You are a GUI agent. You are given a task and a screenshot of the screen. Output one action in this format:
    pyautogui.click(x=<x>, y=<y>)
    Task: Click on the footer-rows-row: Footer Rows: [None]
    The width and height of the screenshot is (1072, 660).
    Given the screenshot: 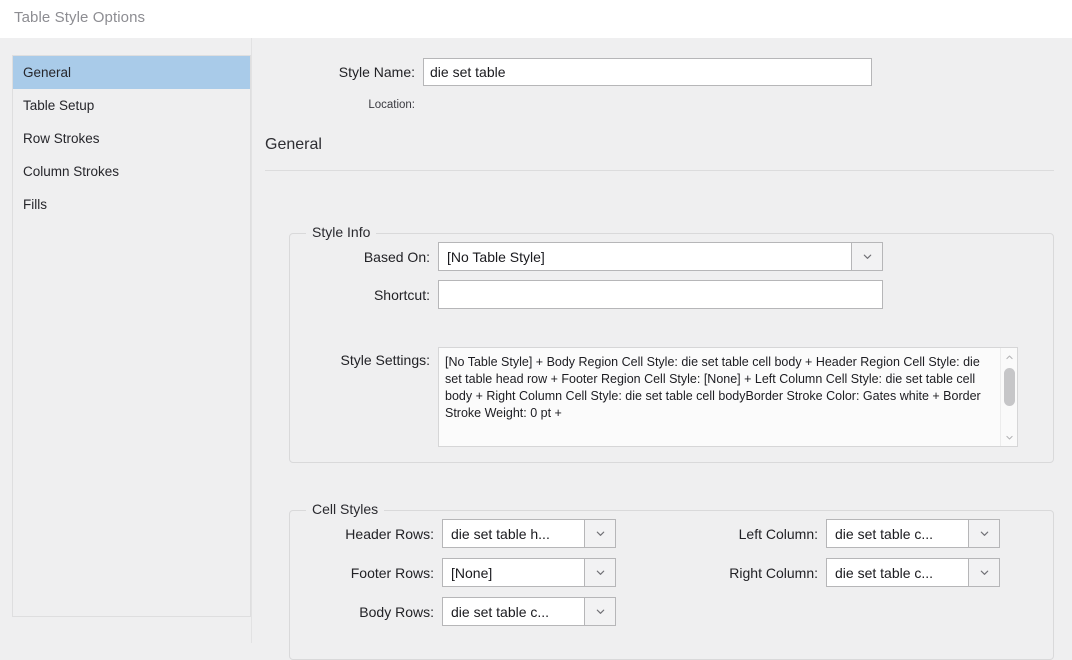 What is the action you would take?
    pyautogui.click(x=461, y=572)
    